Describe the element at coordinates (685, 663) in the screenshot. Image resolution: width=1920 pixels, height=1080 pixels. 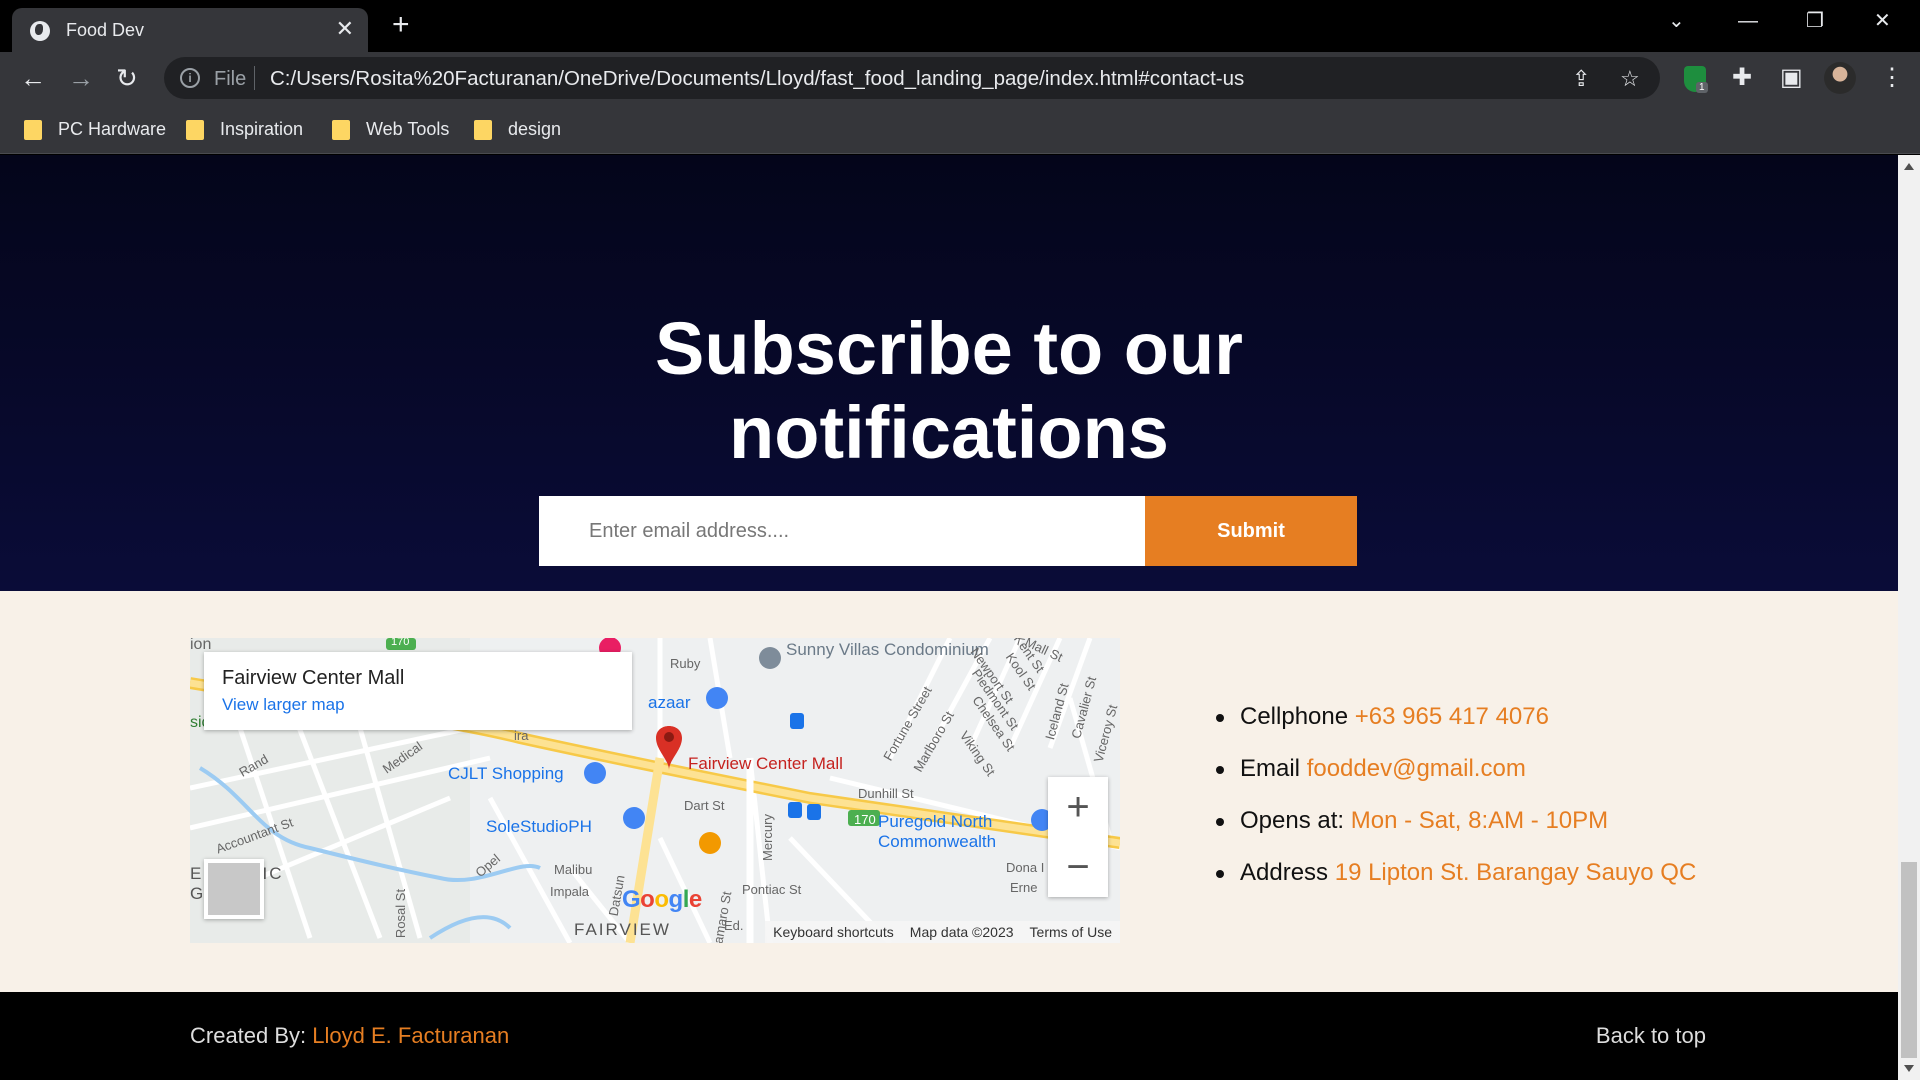
I see `map-street-ruby: Ruby` at that location.